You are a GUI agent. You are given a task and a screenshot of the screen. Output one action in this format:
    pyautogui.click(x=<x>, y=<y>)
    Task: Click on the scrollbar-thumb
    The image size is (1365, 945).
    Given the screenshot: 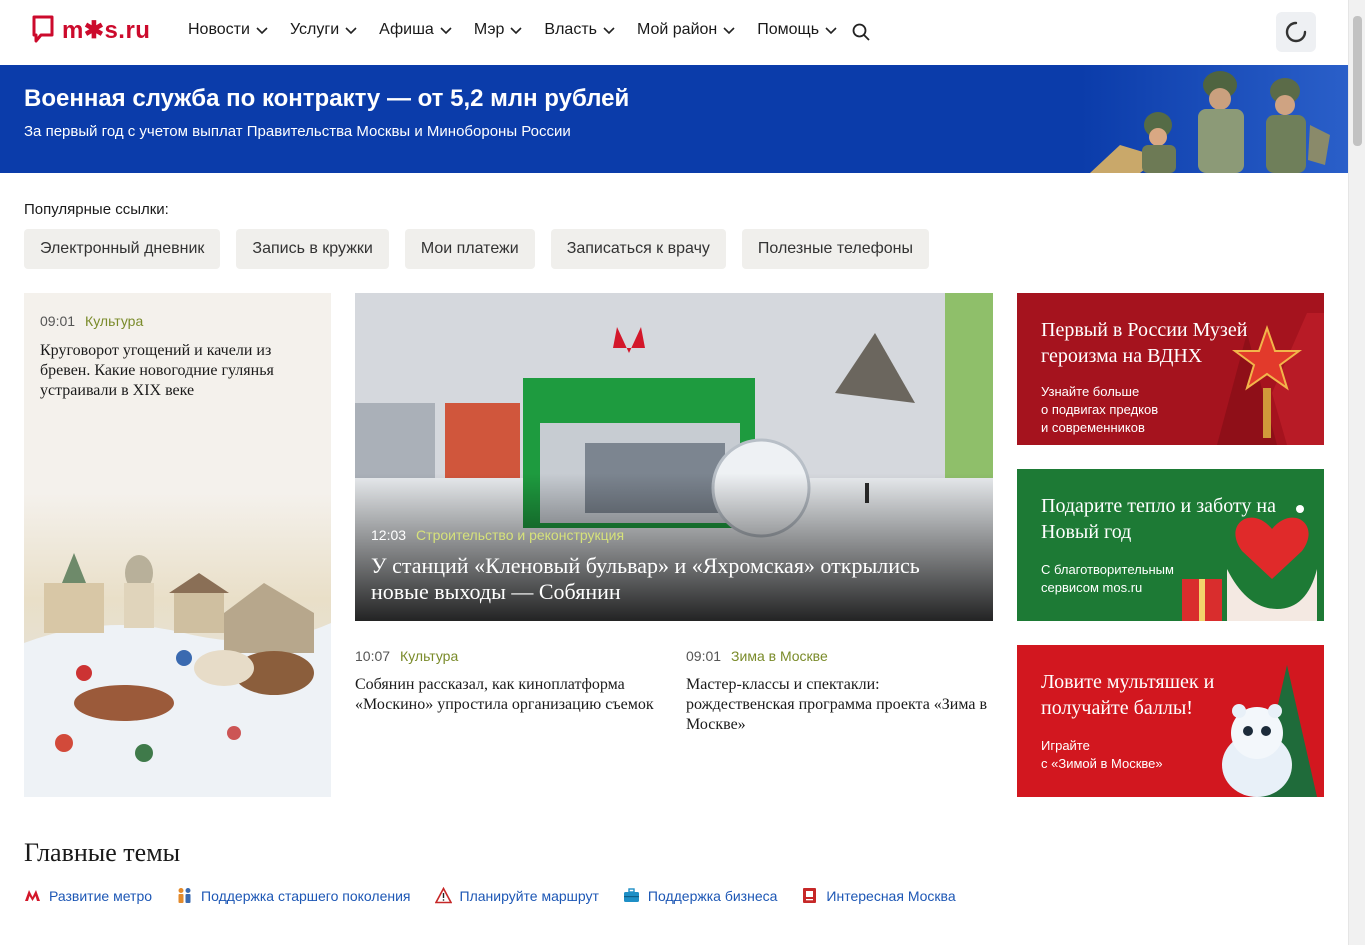 What is the action you would take?
    pyautogui.click(x=1357, y=81)
    